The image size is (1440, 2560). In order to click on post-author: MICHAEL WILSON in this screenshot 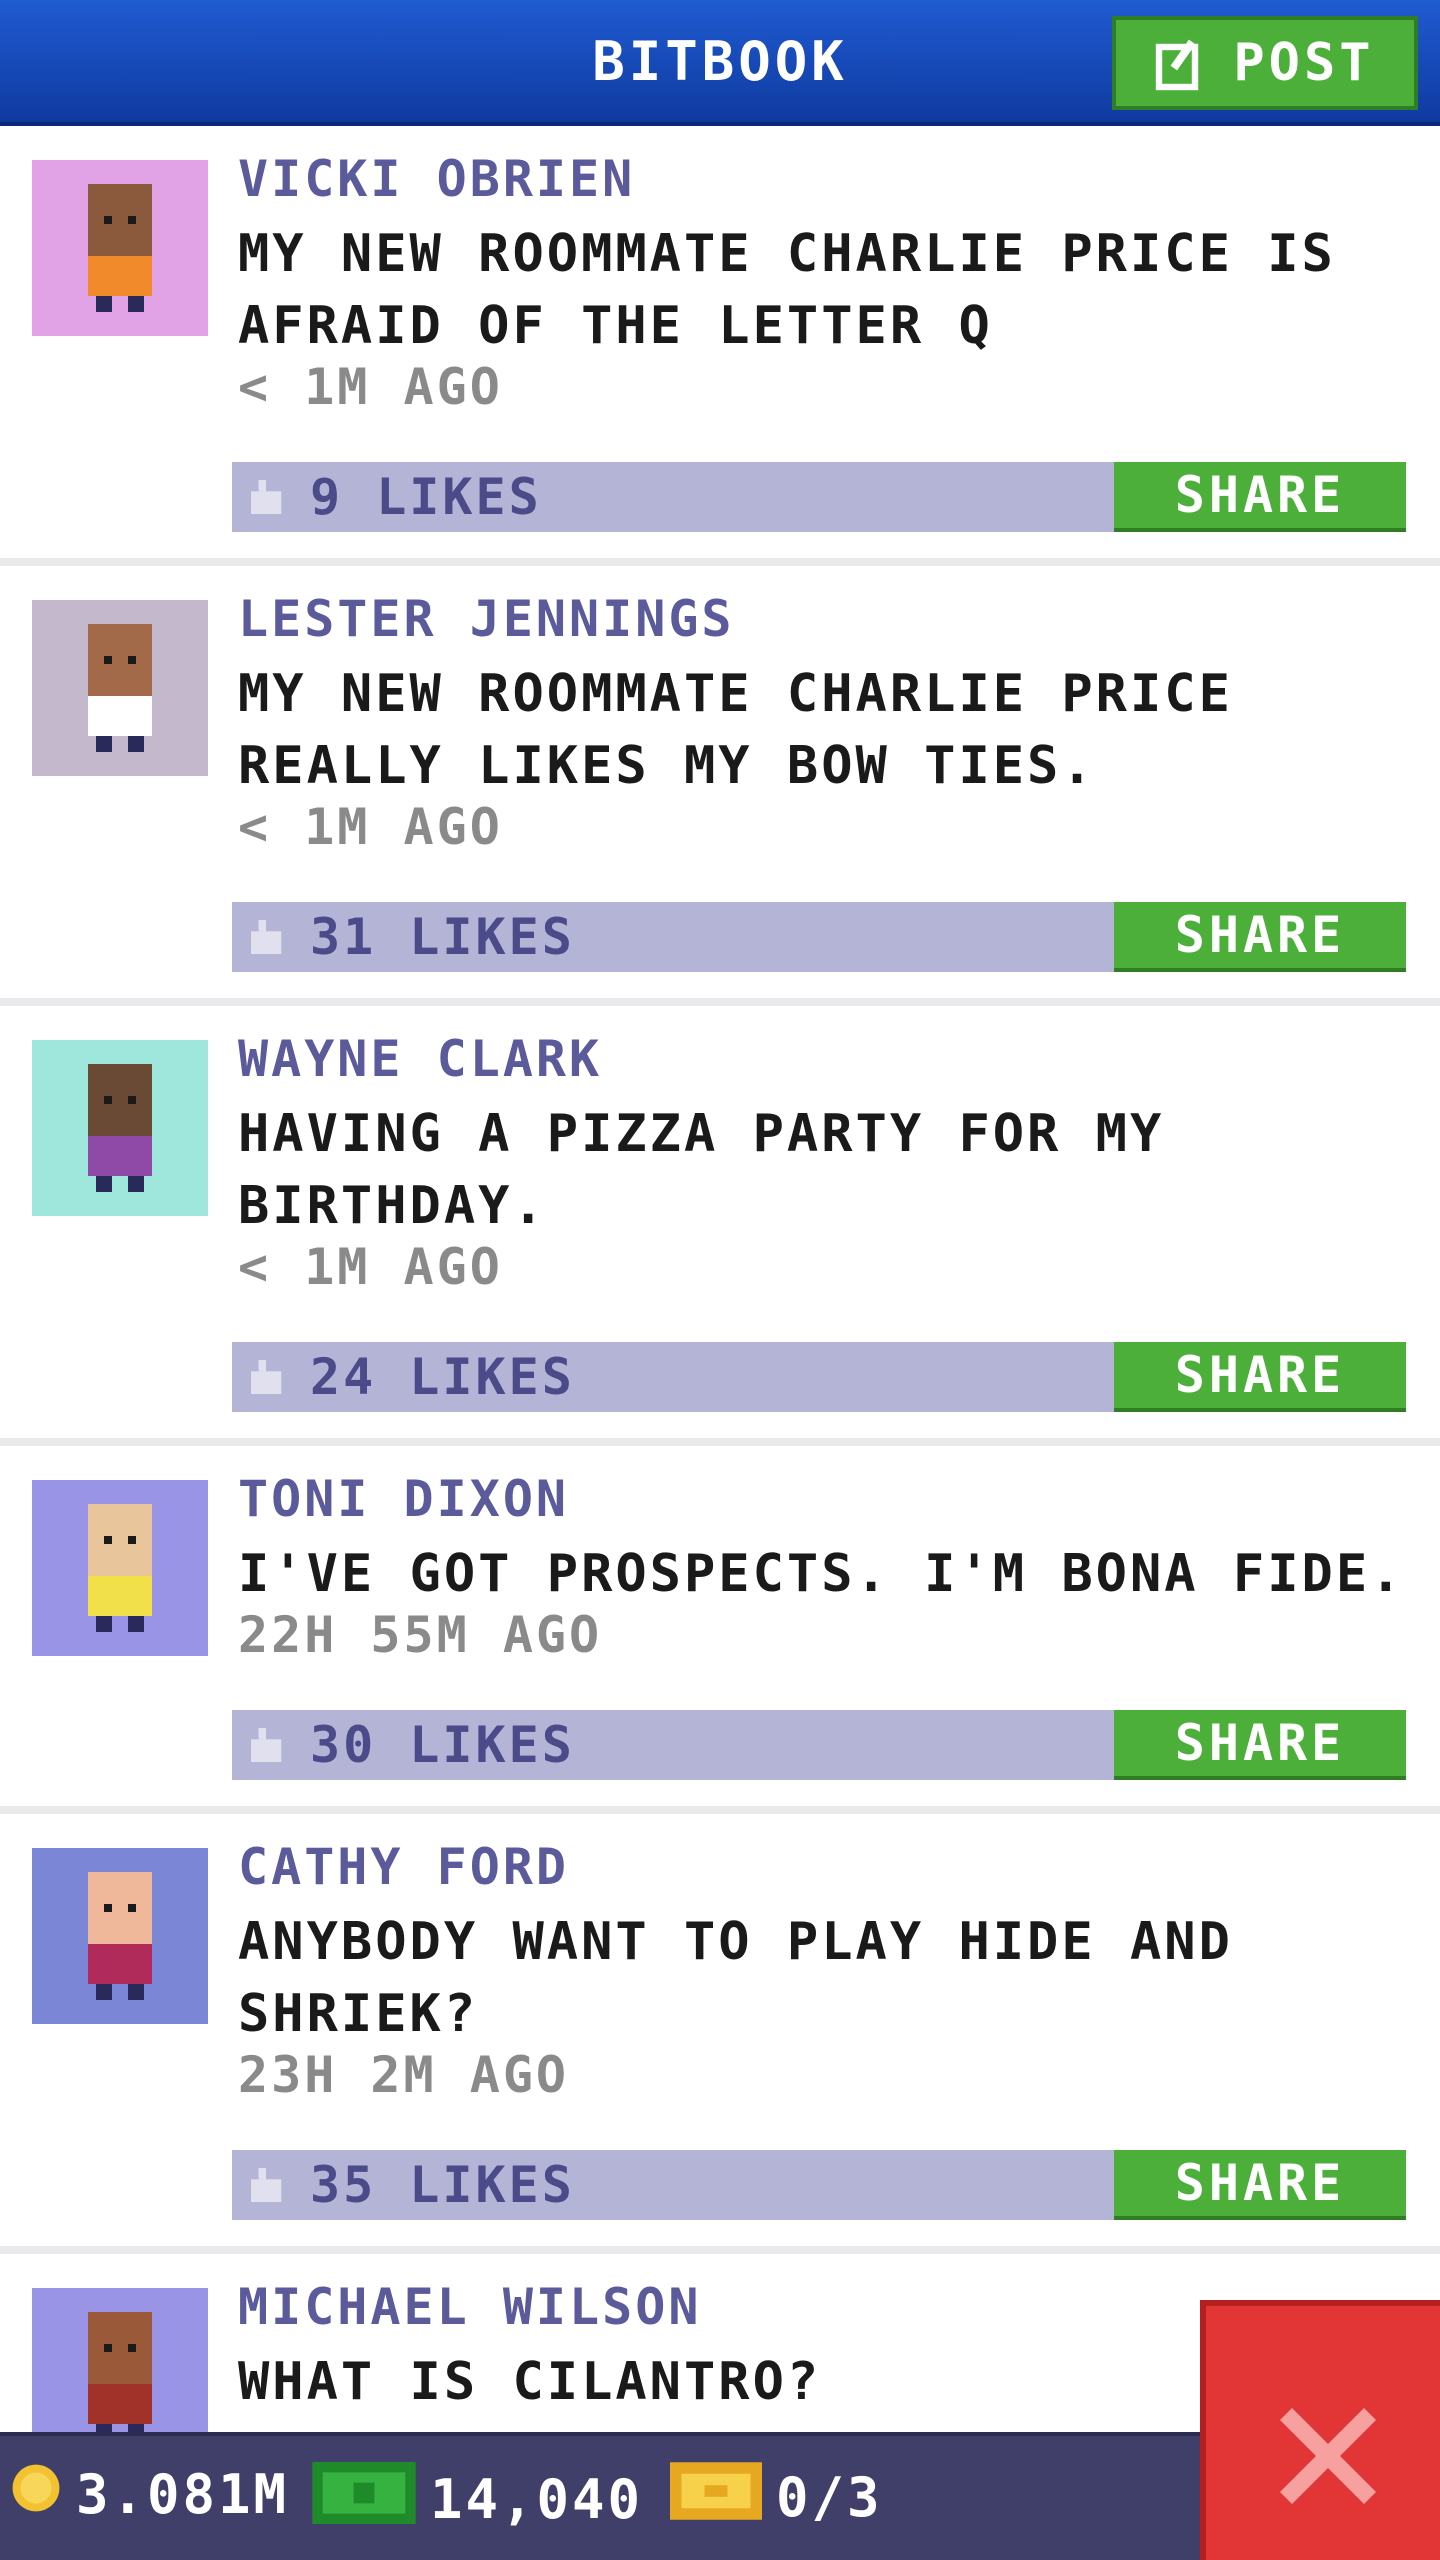, I will do `click(470, 2307)`.